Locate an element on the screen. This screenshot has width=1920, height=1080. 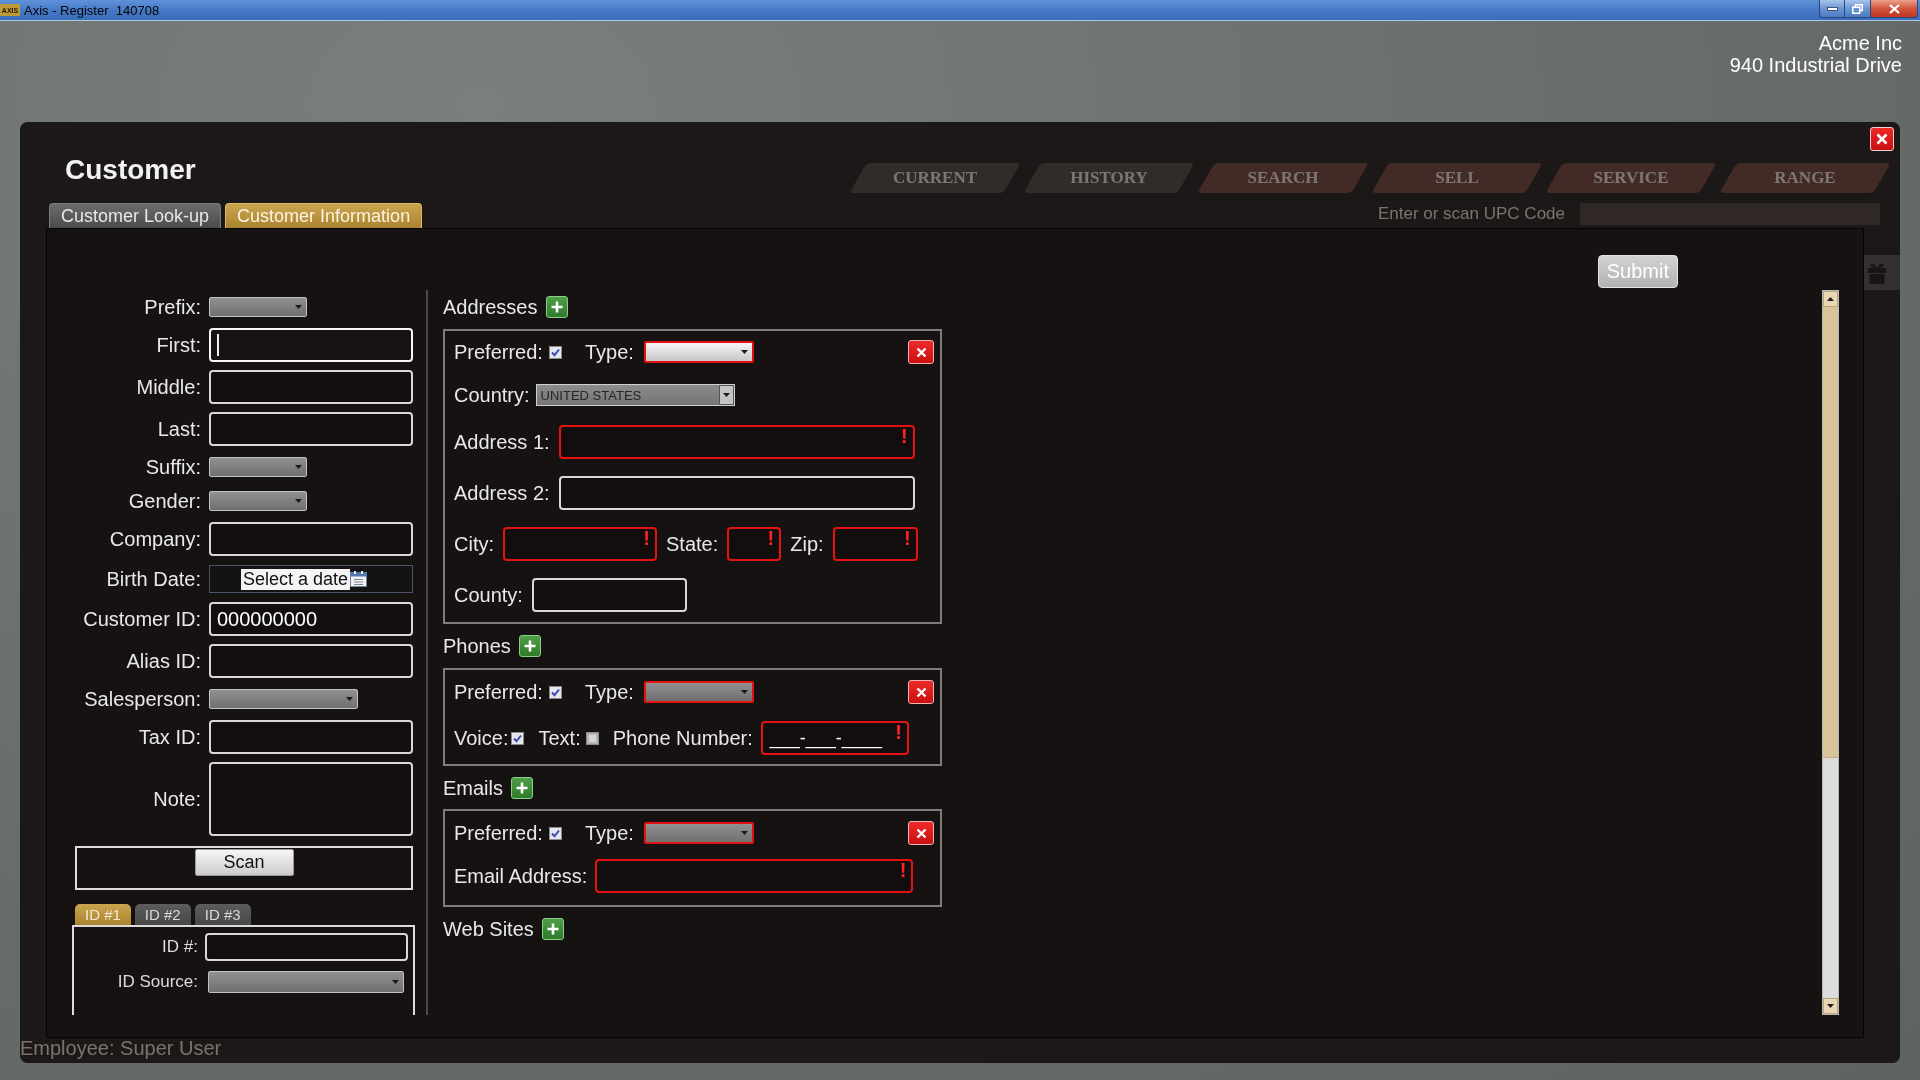
scroll-thumb is located at coordinates (1830, 532).